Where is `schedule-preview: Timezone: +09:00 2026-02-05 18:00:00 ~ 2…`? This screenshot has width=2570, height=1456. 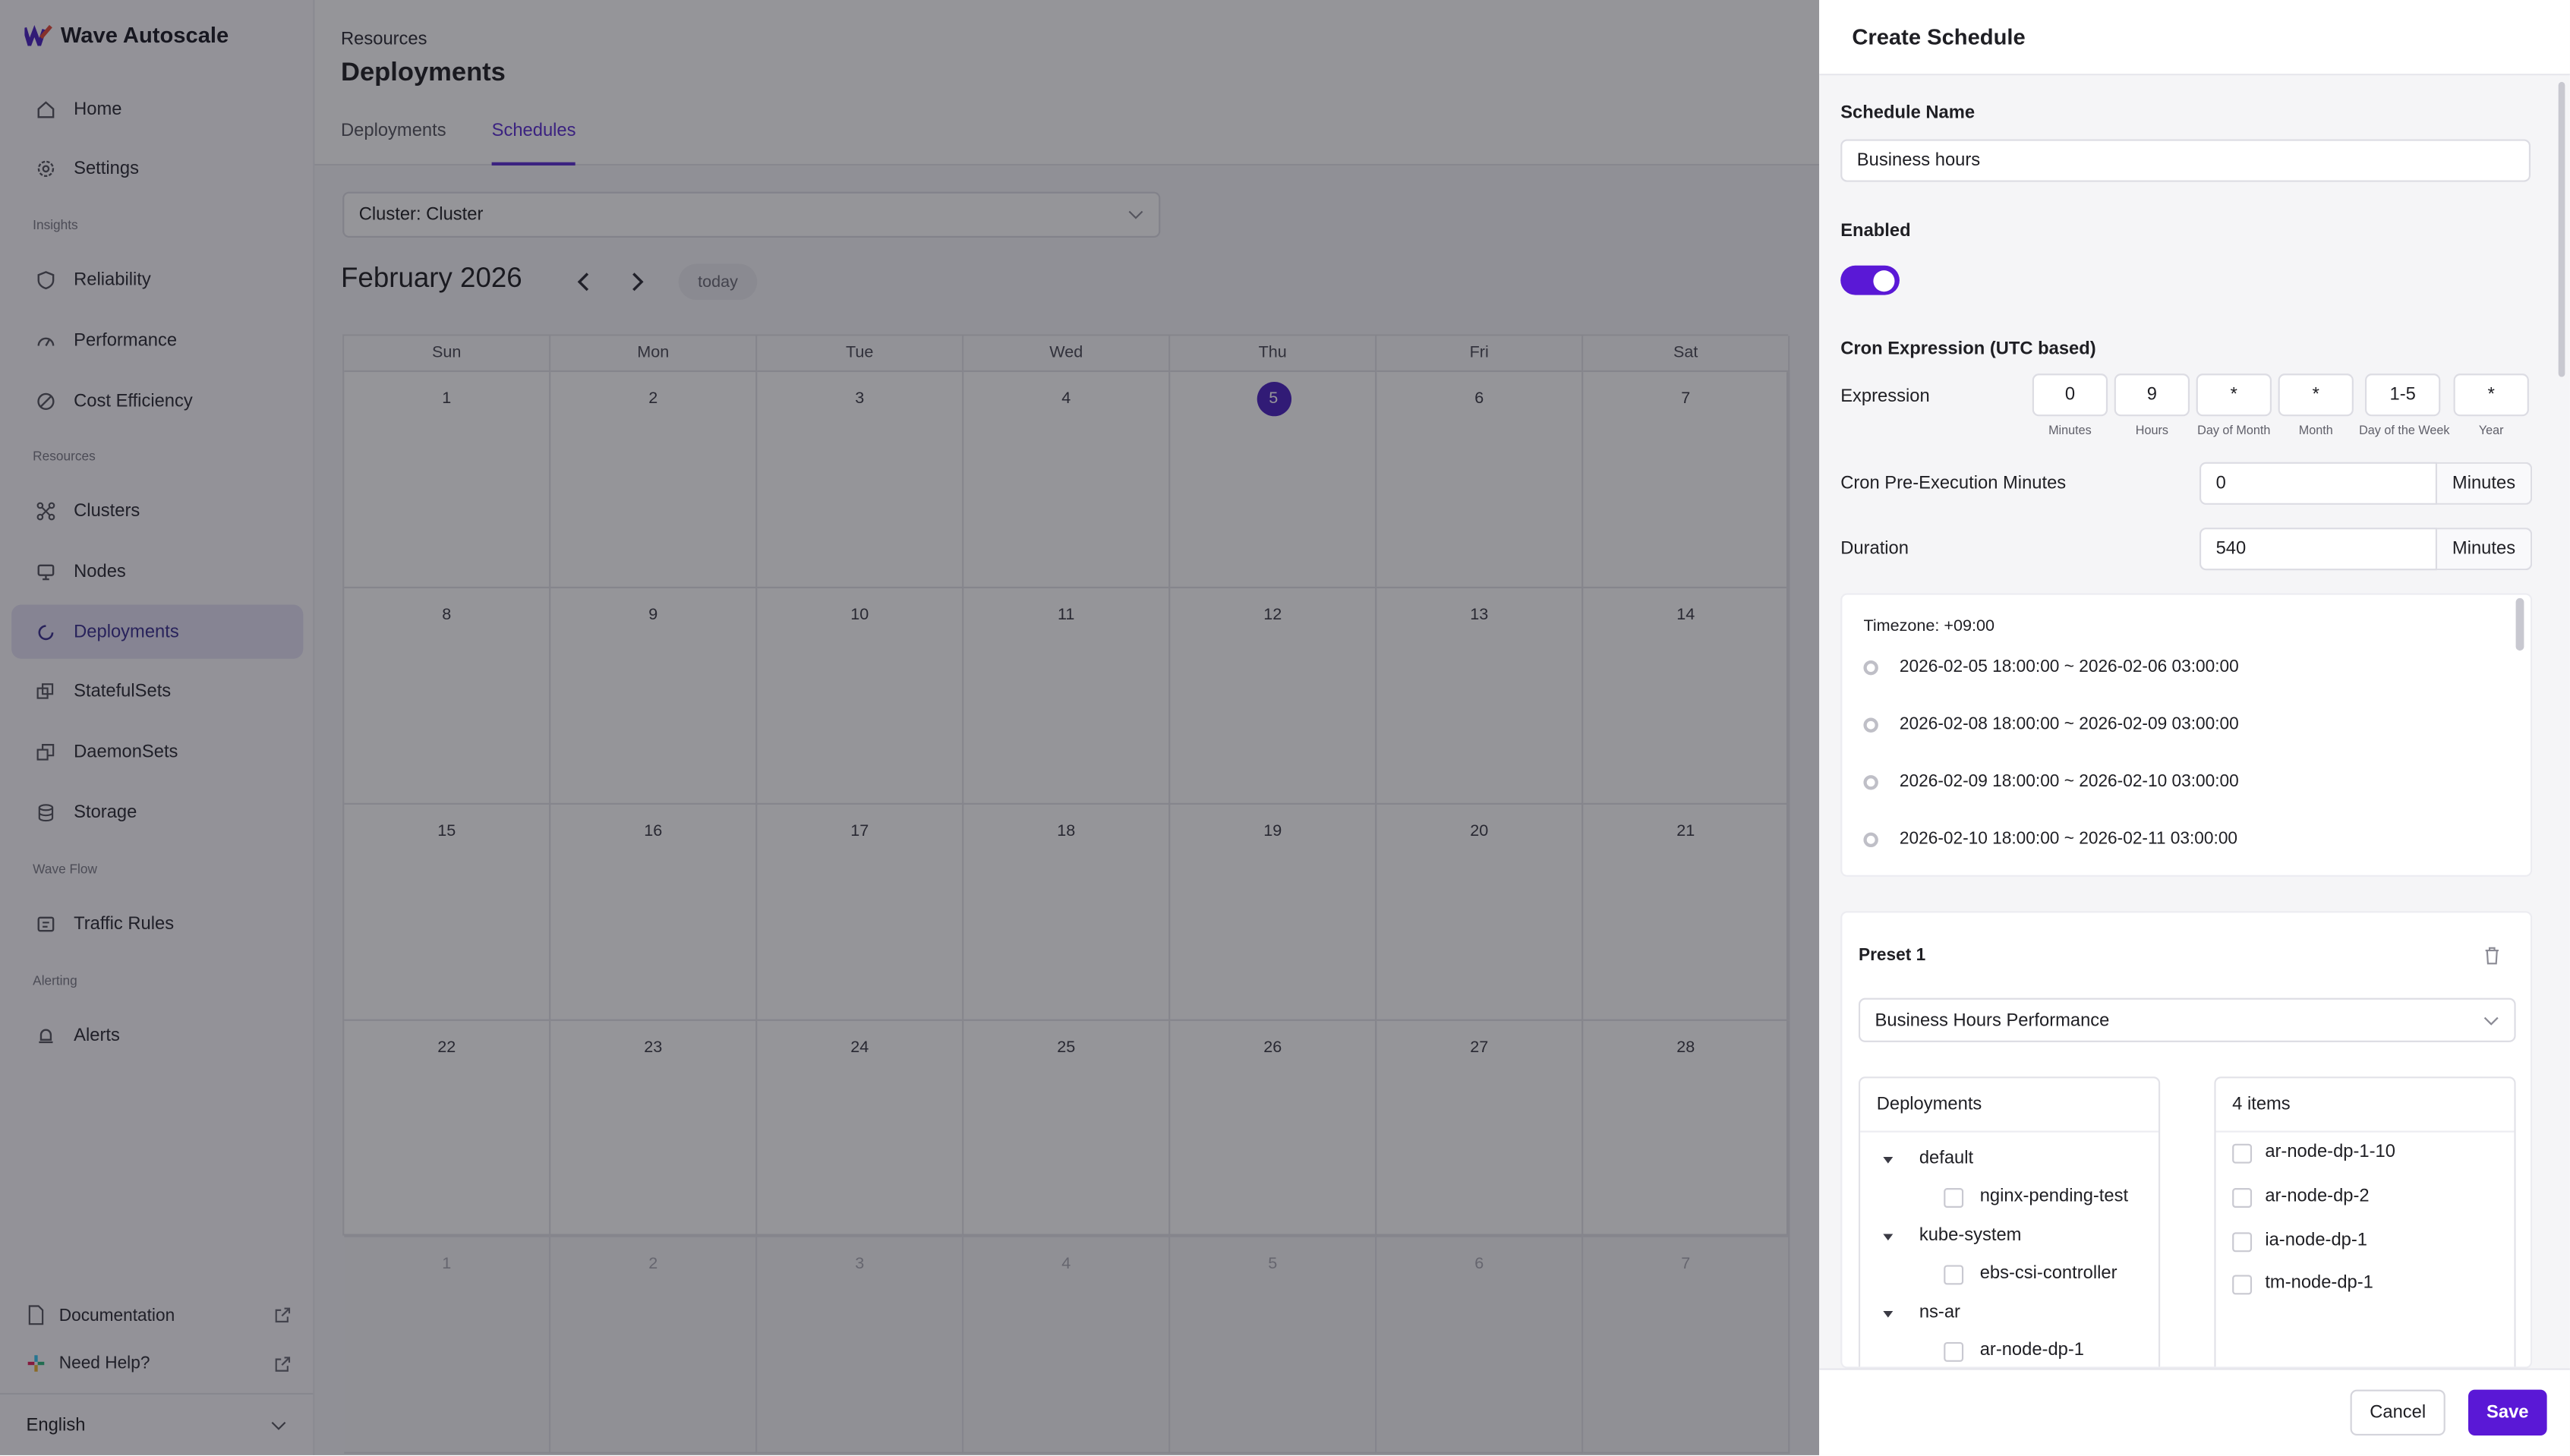
schedule-preview: Timezone: +09:00 2026-02-05 18:00:00 ~ 2… is located at coordinates (2186, 735).